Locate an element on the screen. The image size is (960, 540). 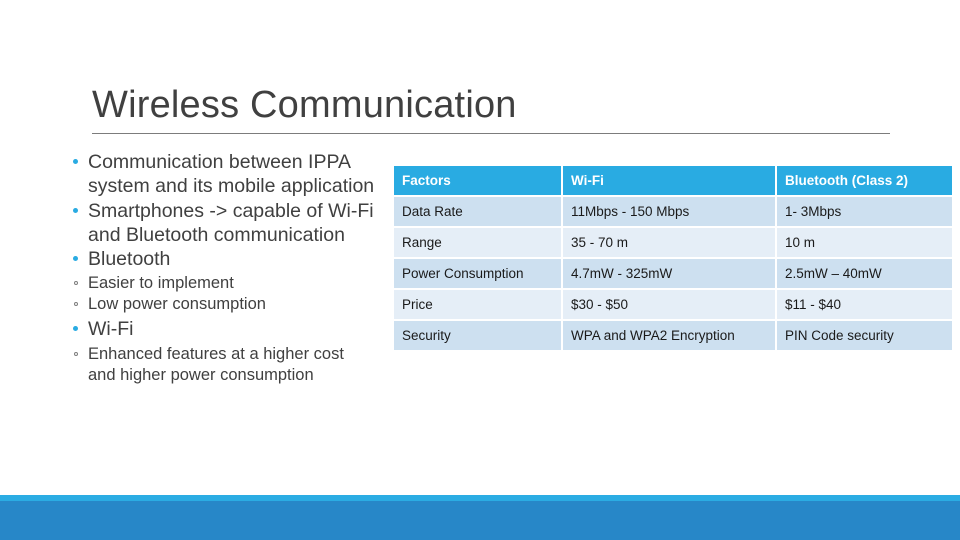
table-cell-factor: Security is located at coordinates (477, 335).